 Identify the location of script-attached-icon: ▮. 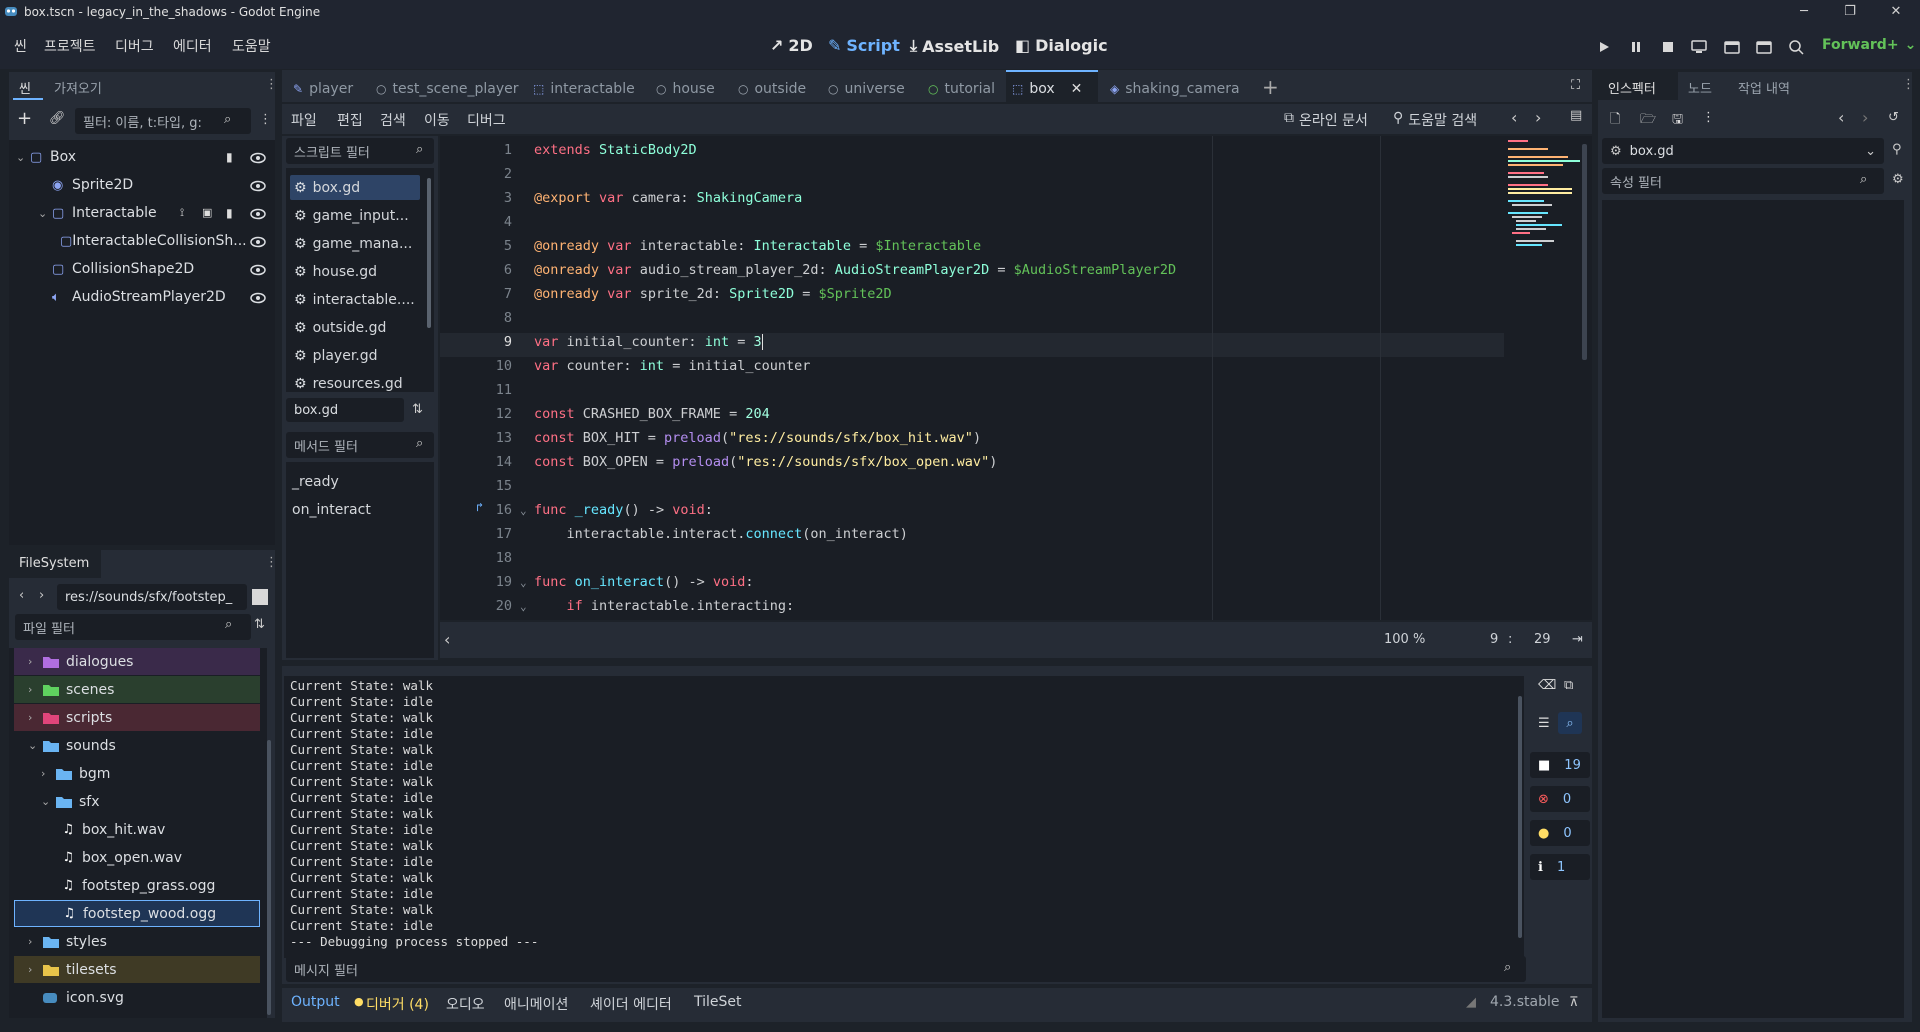
(229, 213).